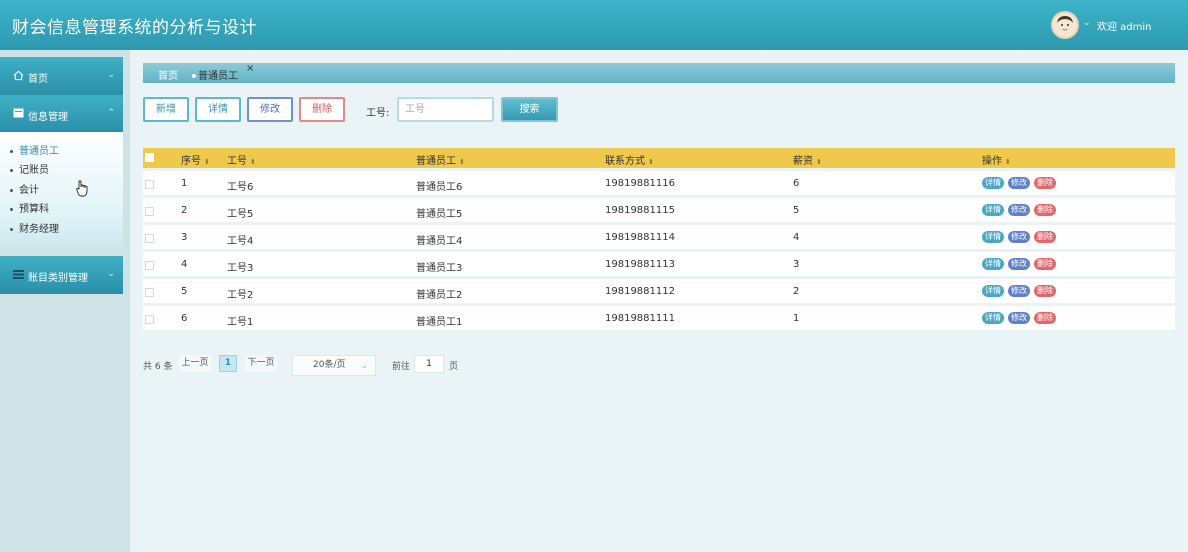 The width and height of the screenshot is (1188, 552). Describe the element at coordinates (334, 365) in the screenshot. I see `page-size-select: 20条/页 ⌄` at that location.